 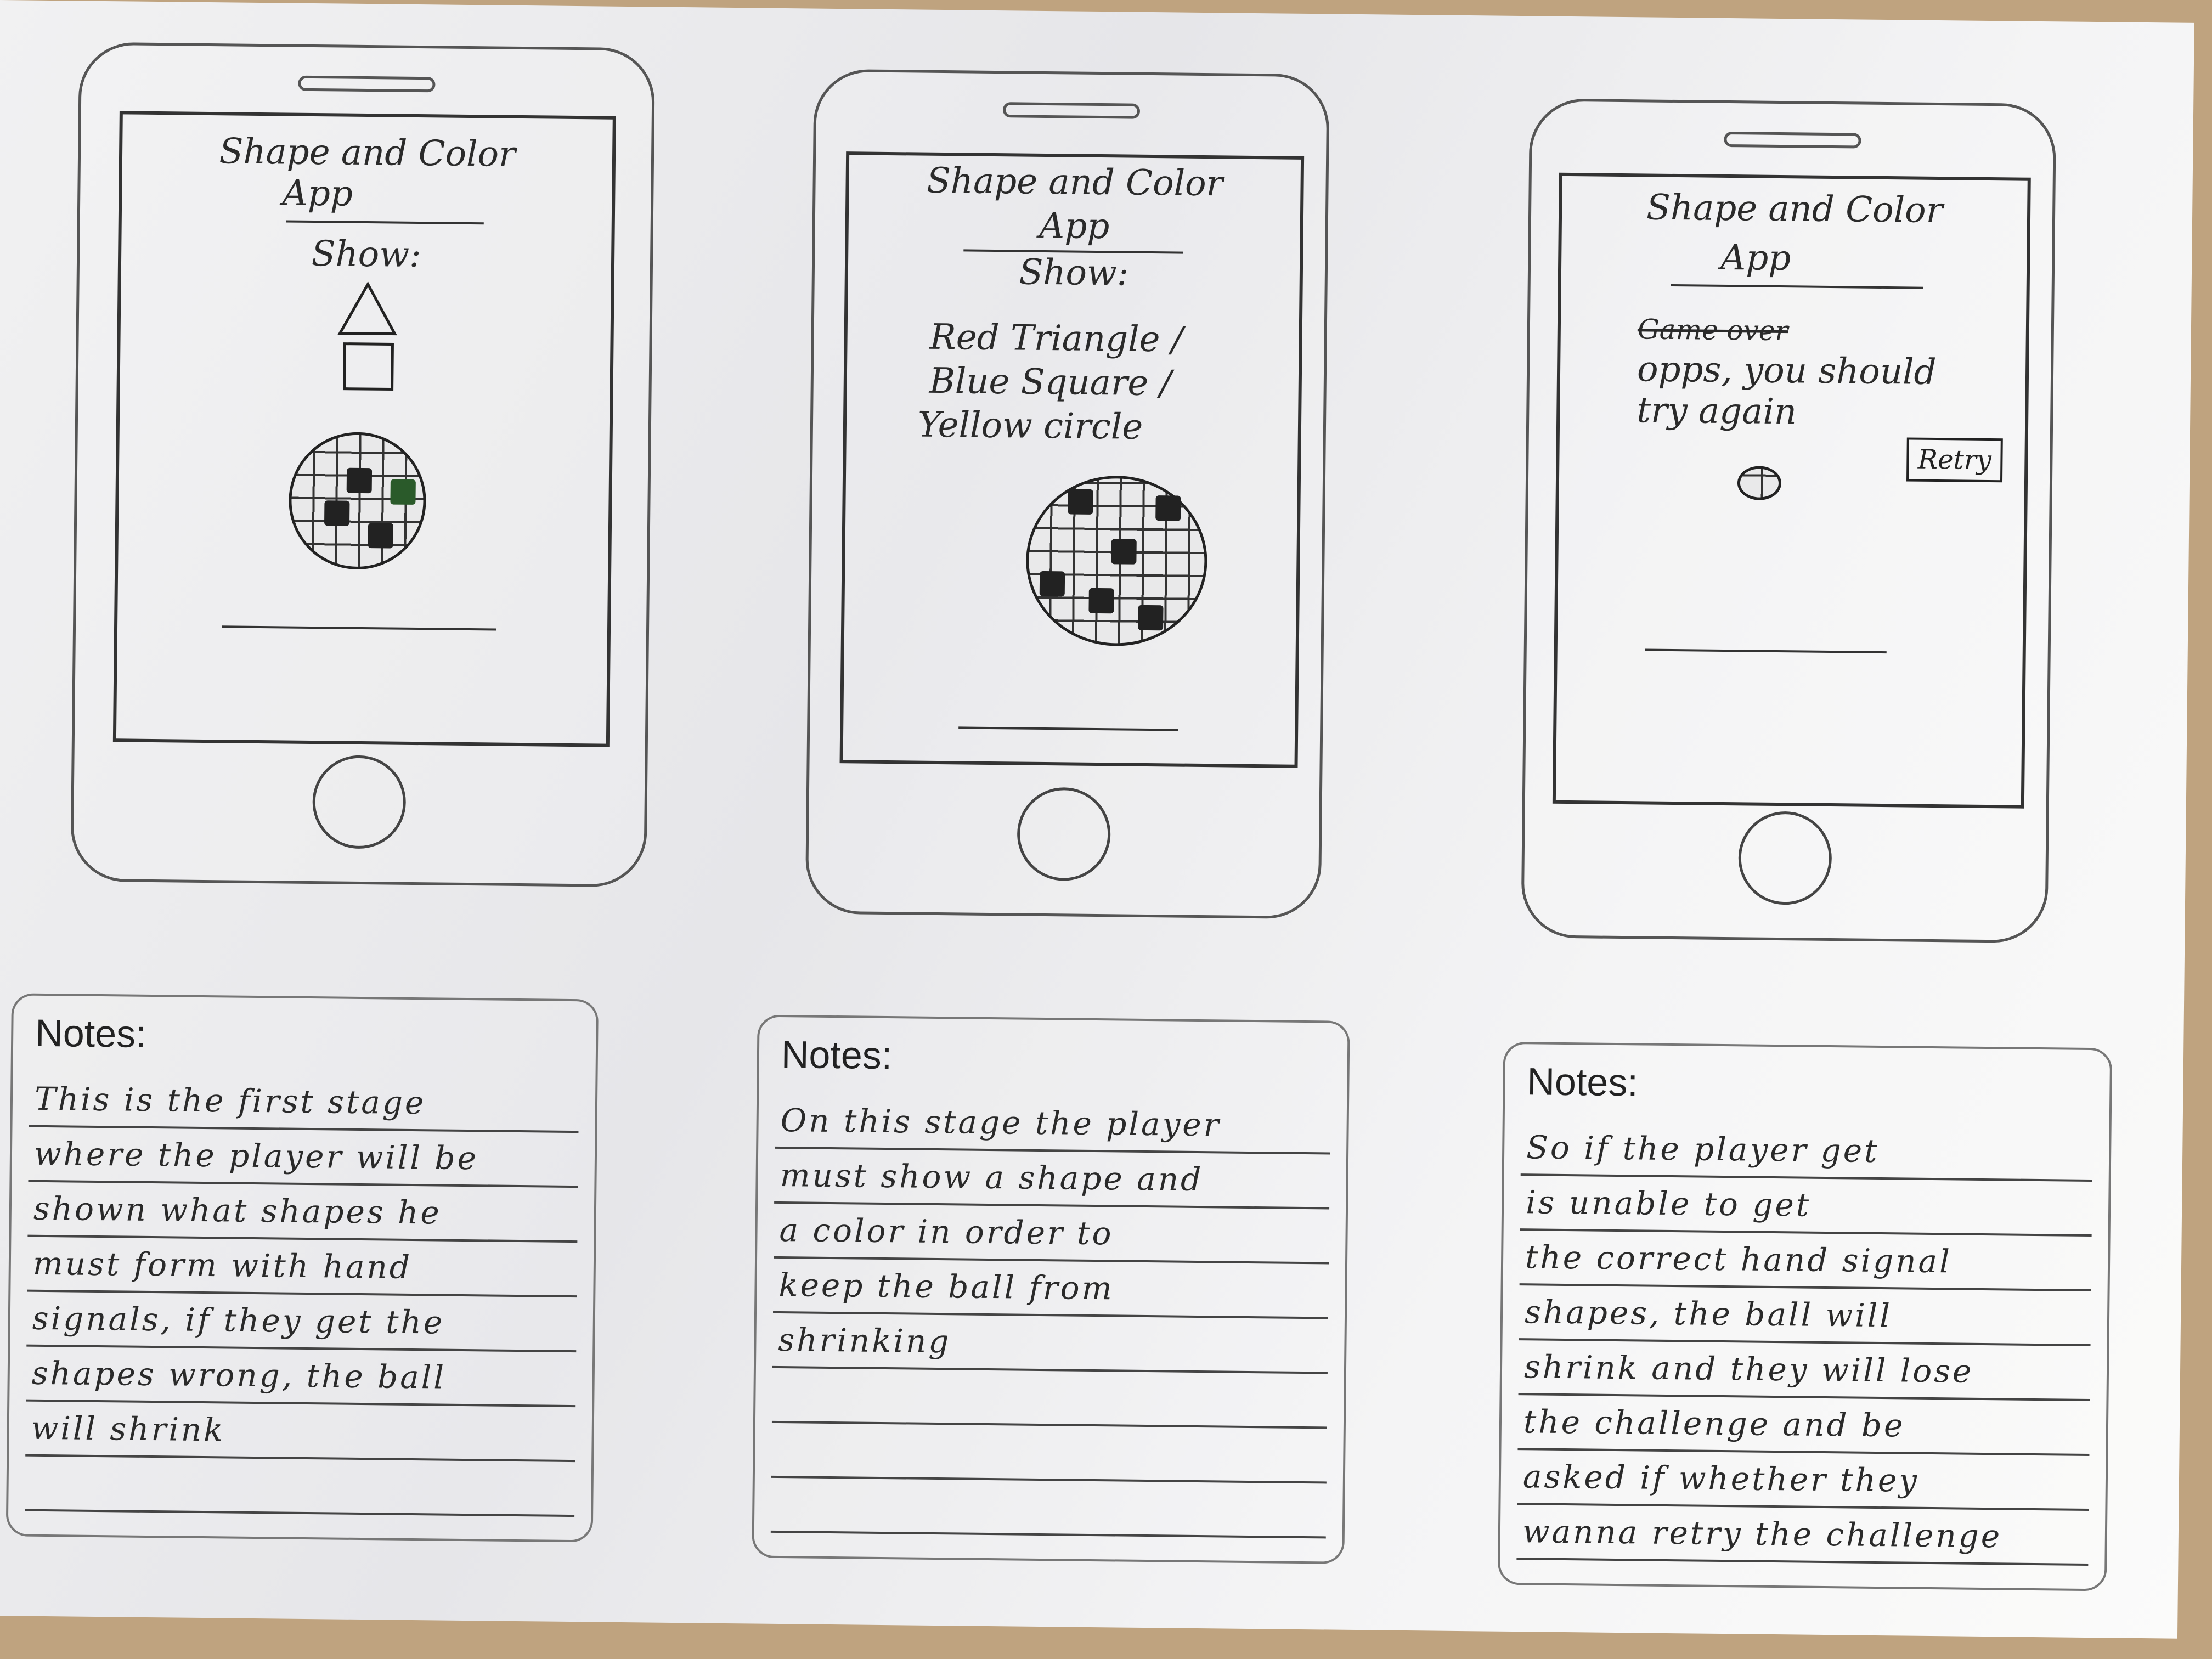 I want to click on shape-item-2: Blue Square /, so click(x=1050, y=382).